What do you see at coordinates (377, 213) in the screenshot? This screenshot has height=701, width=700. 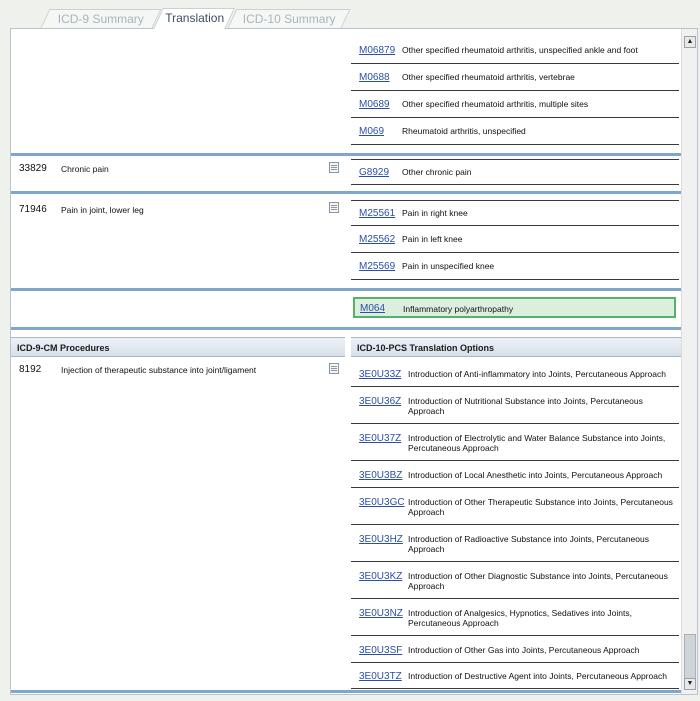 I see `icd10-code-link: M25561` at bounding box center [377, 213].